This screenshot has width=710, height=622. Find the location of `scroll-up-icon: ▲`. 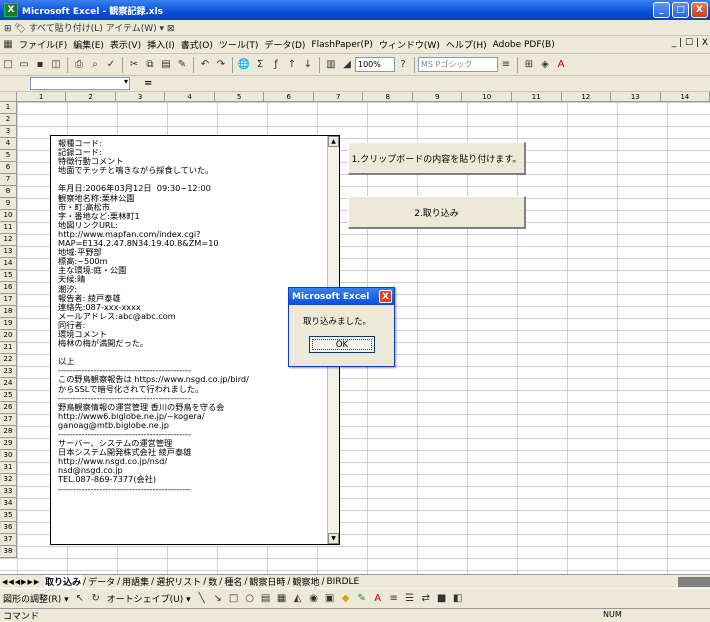

scroll-up-icon: ▲ is located at coordinates (333, 141).